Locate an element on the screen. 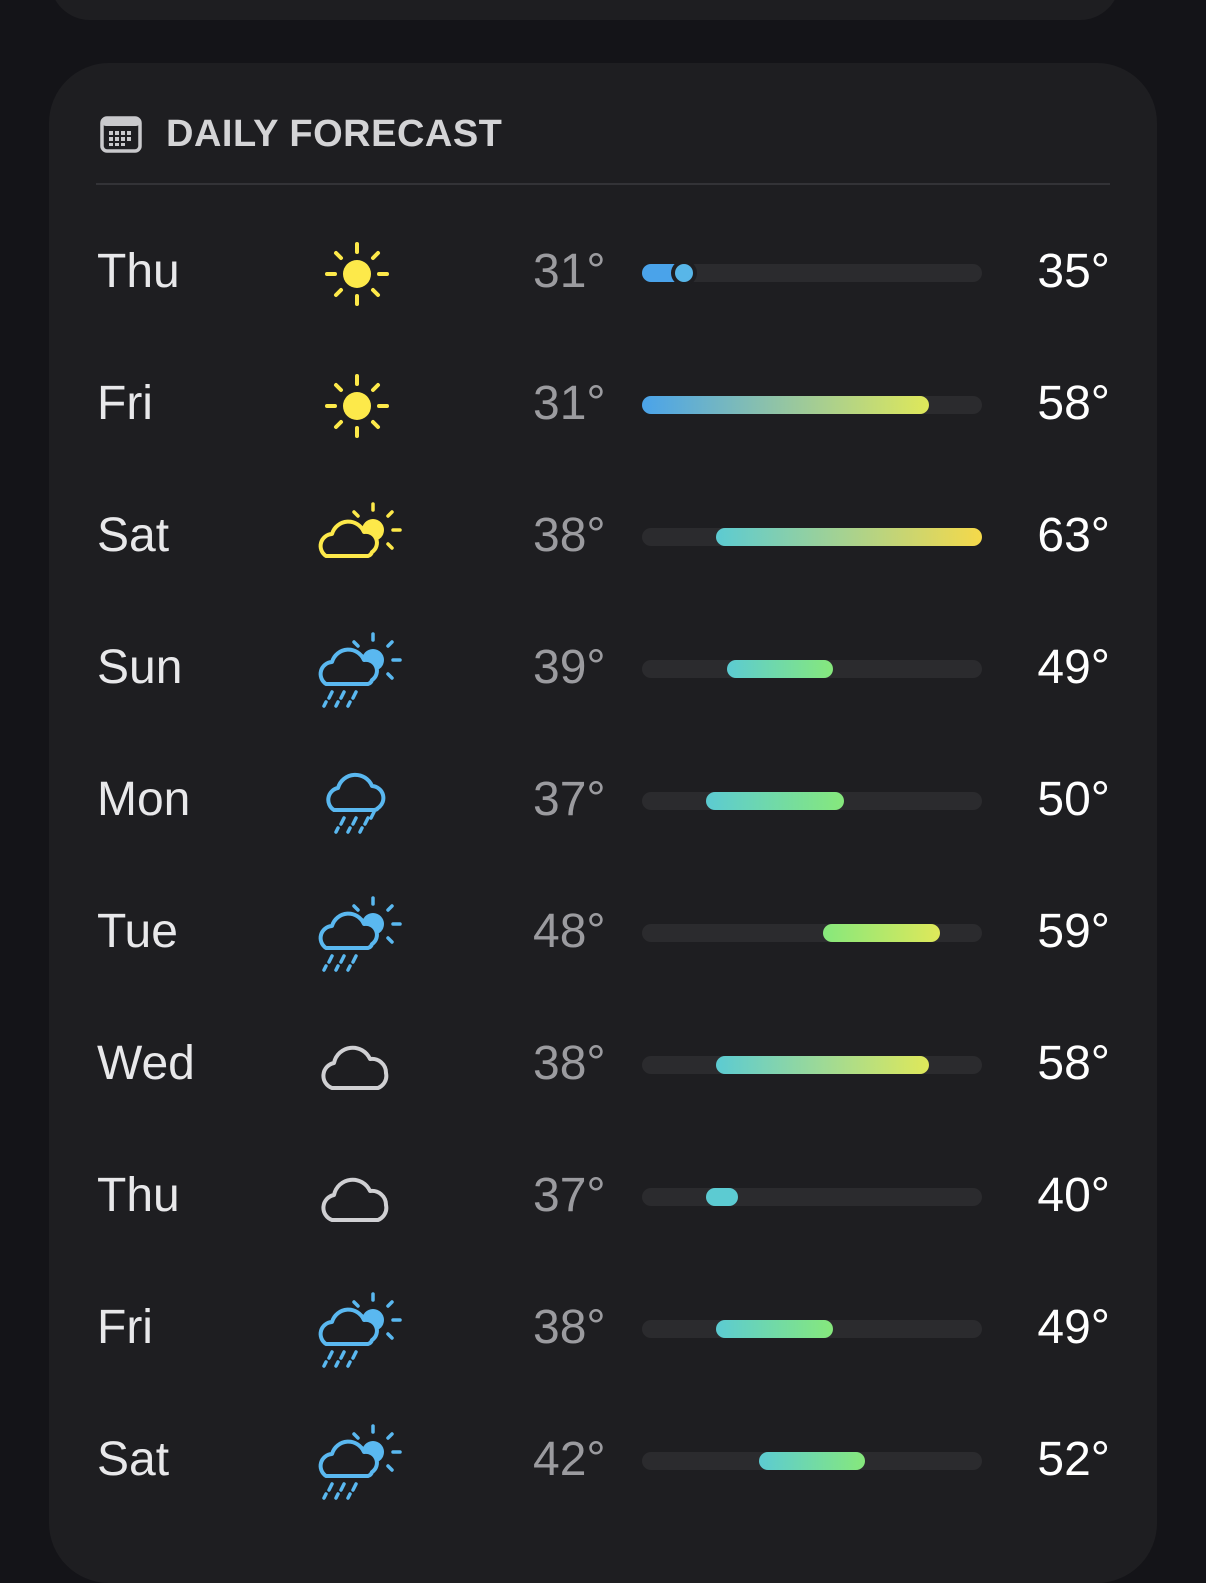 This screenshot has height=1583, width=1206. card-header: DAILY FORECAST is located at coordinates (301, 134).